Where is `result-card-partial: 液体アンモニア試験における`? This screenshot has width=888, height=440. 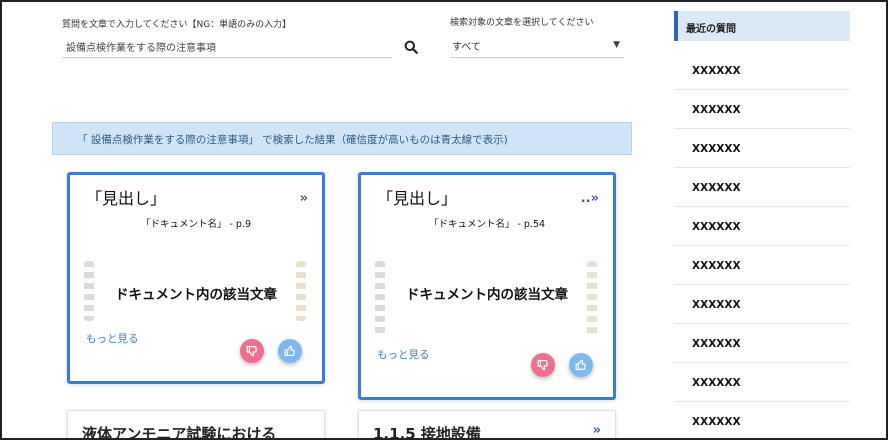
result-card-partial: 液体アンモニア試験における is located at coordinates (196, 425).